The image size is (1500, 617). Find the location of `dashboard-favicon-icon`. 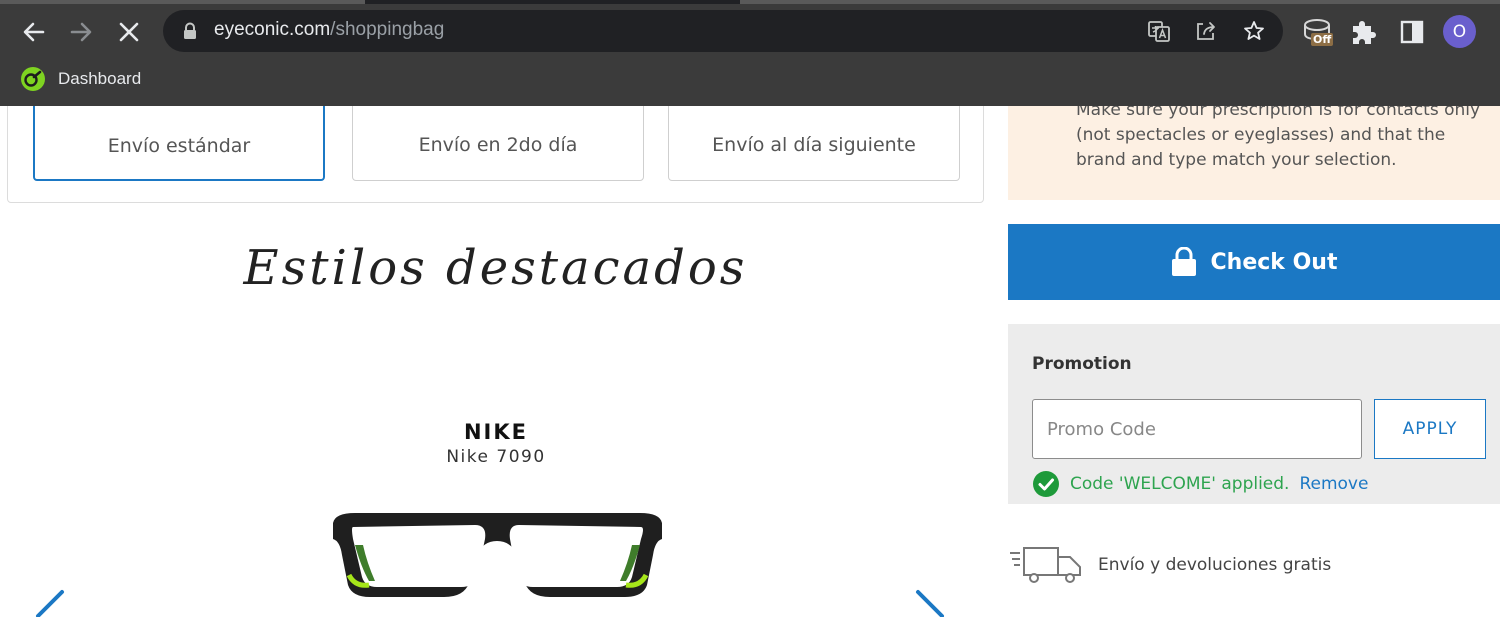

dashboard-favicon-icon is located at coordinates (33, 79).